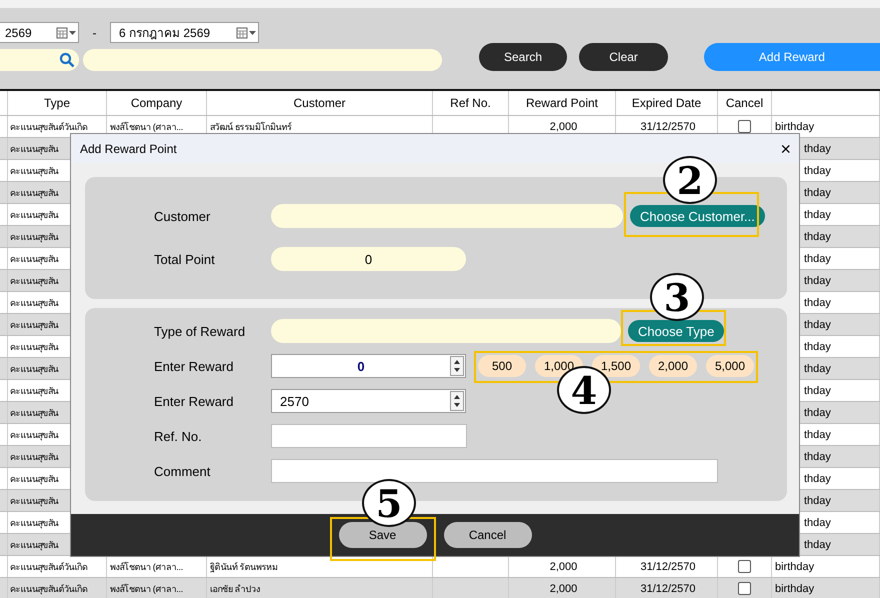 This screenshot has width=880, height=598. Describe the element at coordinates (368, 401) in the screenshot. I see `reward-year-field: 2570` at that location.